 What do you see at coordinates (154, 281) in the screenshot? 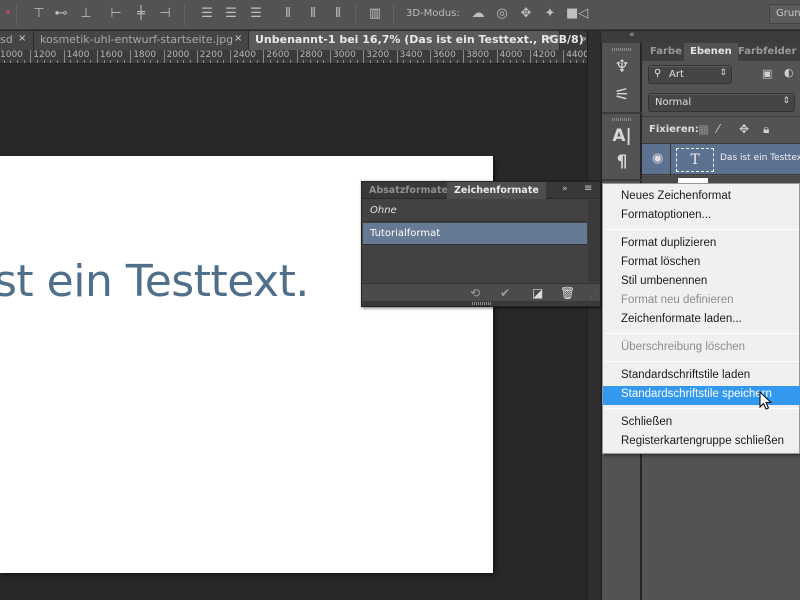
I see `canvas-text-layer: st ein Testtext.` at bounding box center [154, 281].